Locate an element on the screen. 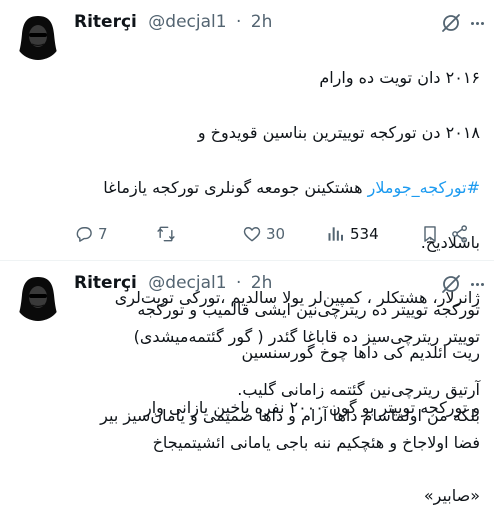  views-count: 534 is located at coordinates (364, 234).